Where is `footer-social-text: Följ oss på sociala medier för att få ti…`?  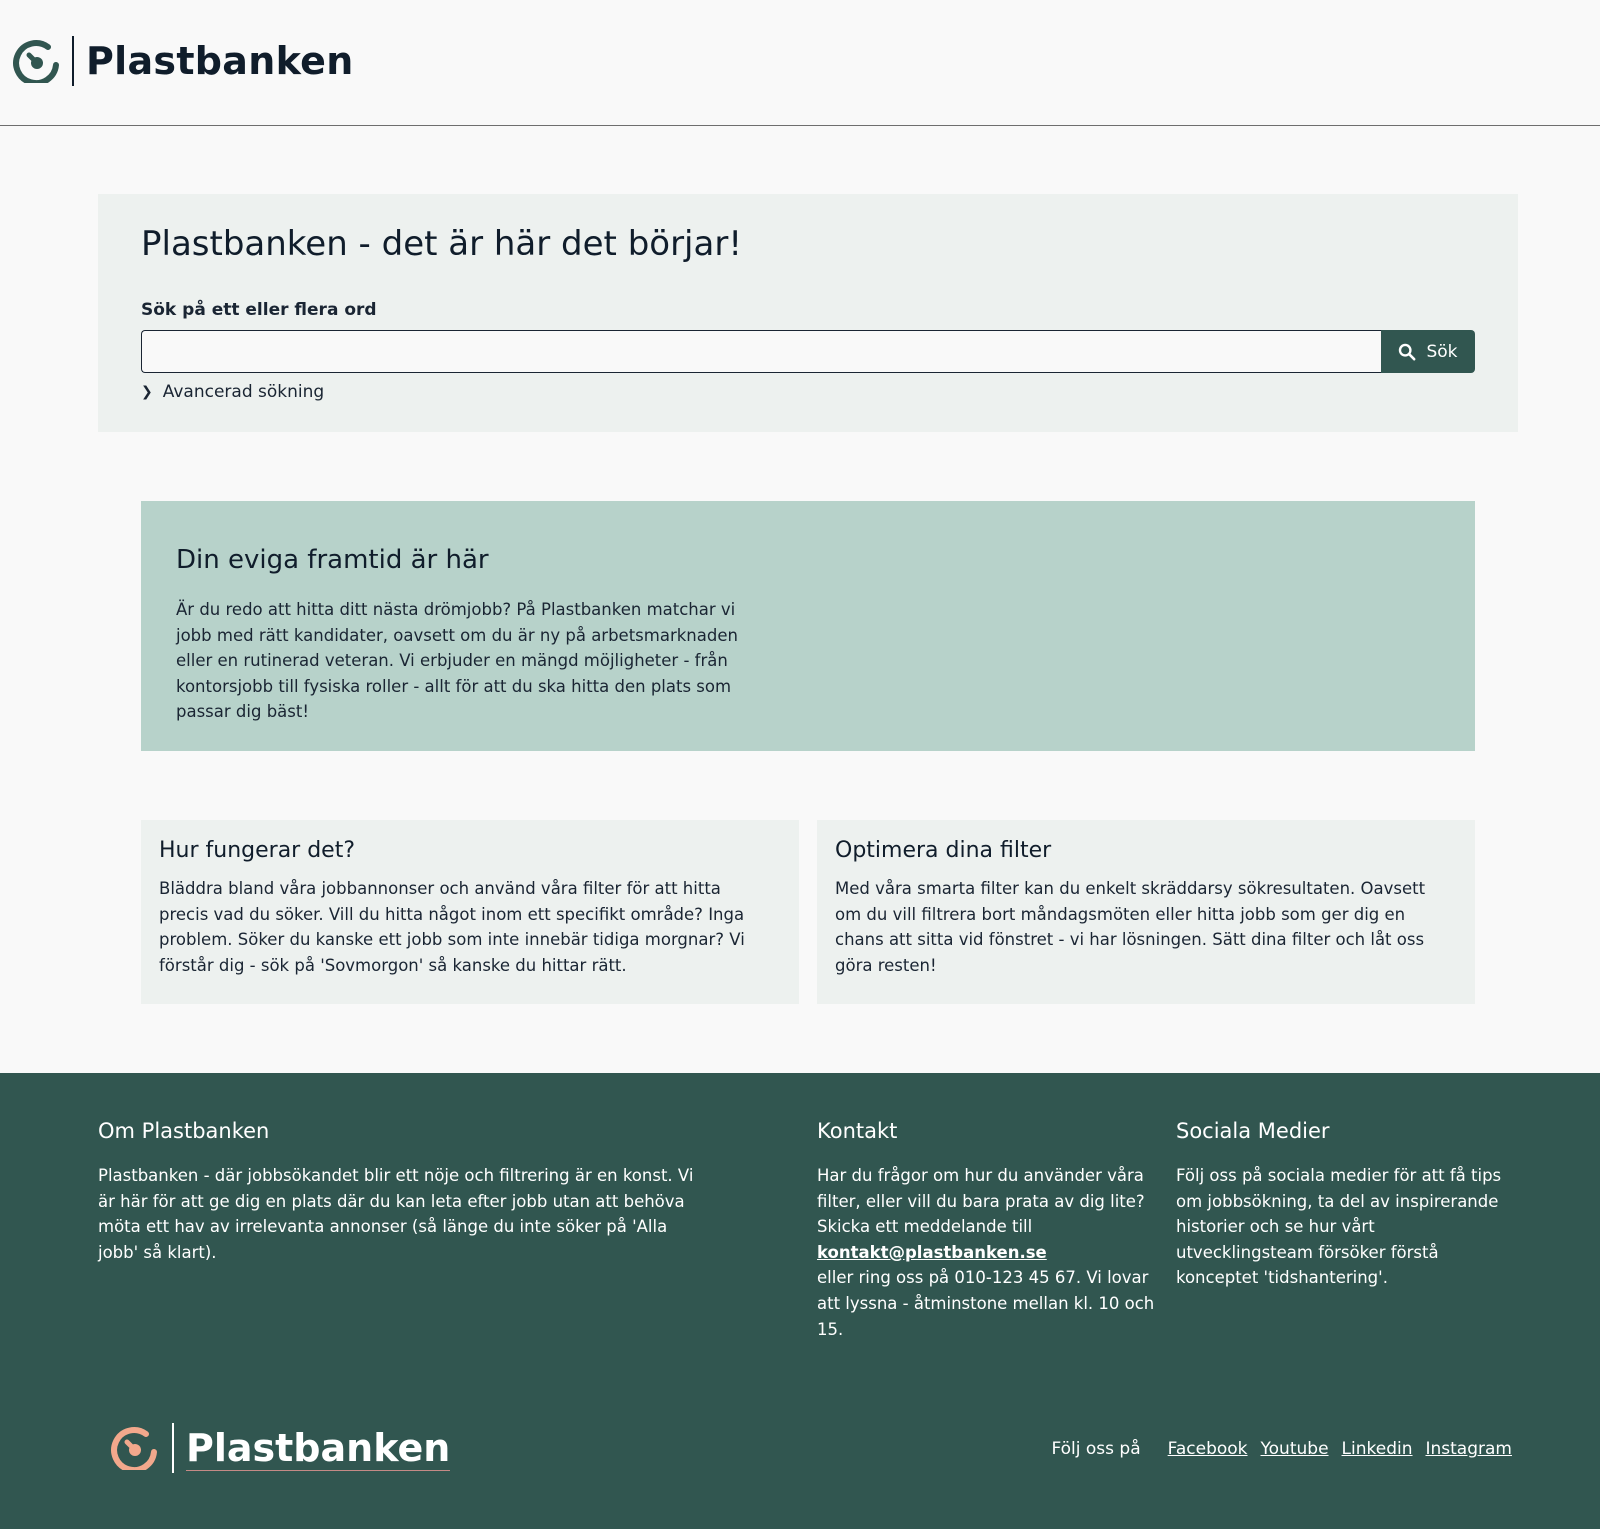
footer-social-text: Följ oss på sociala medier för att få ti… is located at coordinates (1339, 1227).